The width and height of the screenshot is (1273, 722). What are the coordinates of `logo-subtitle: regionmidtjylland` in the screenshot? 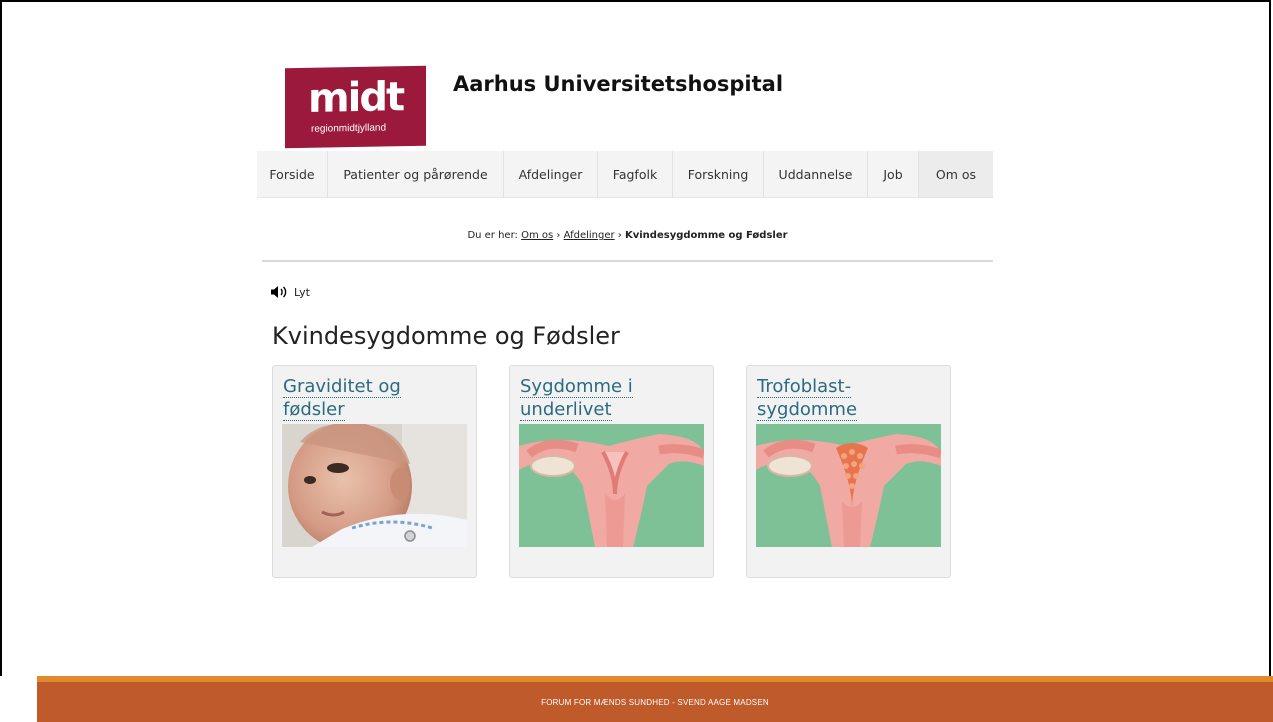 It's located at (349, 128).